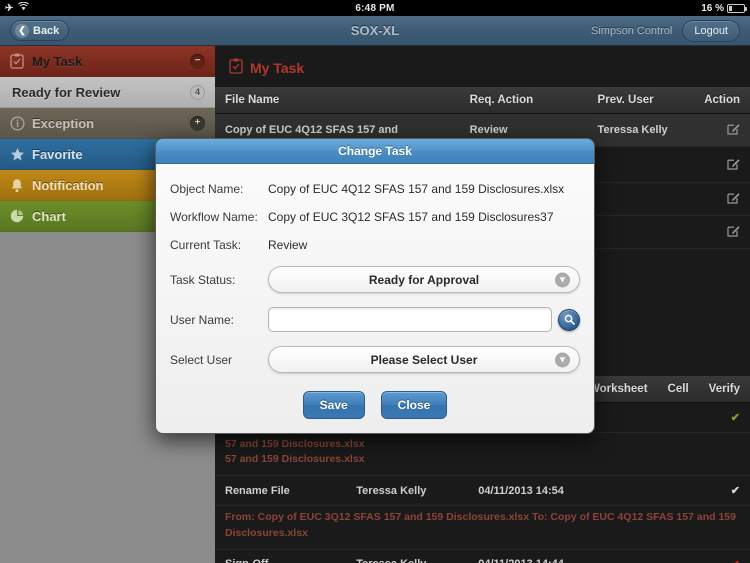  I want to click on task-status-select: Ready for Approval ▼, so click(424, 279).